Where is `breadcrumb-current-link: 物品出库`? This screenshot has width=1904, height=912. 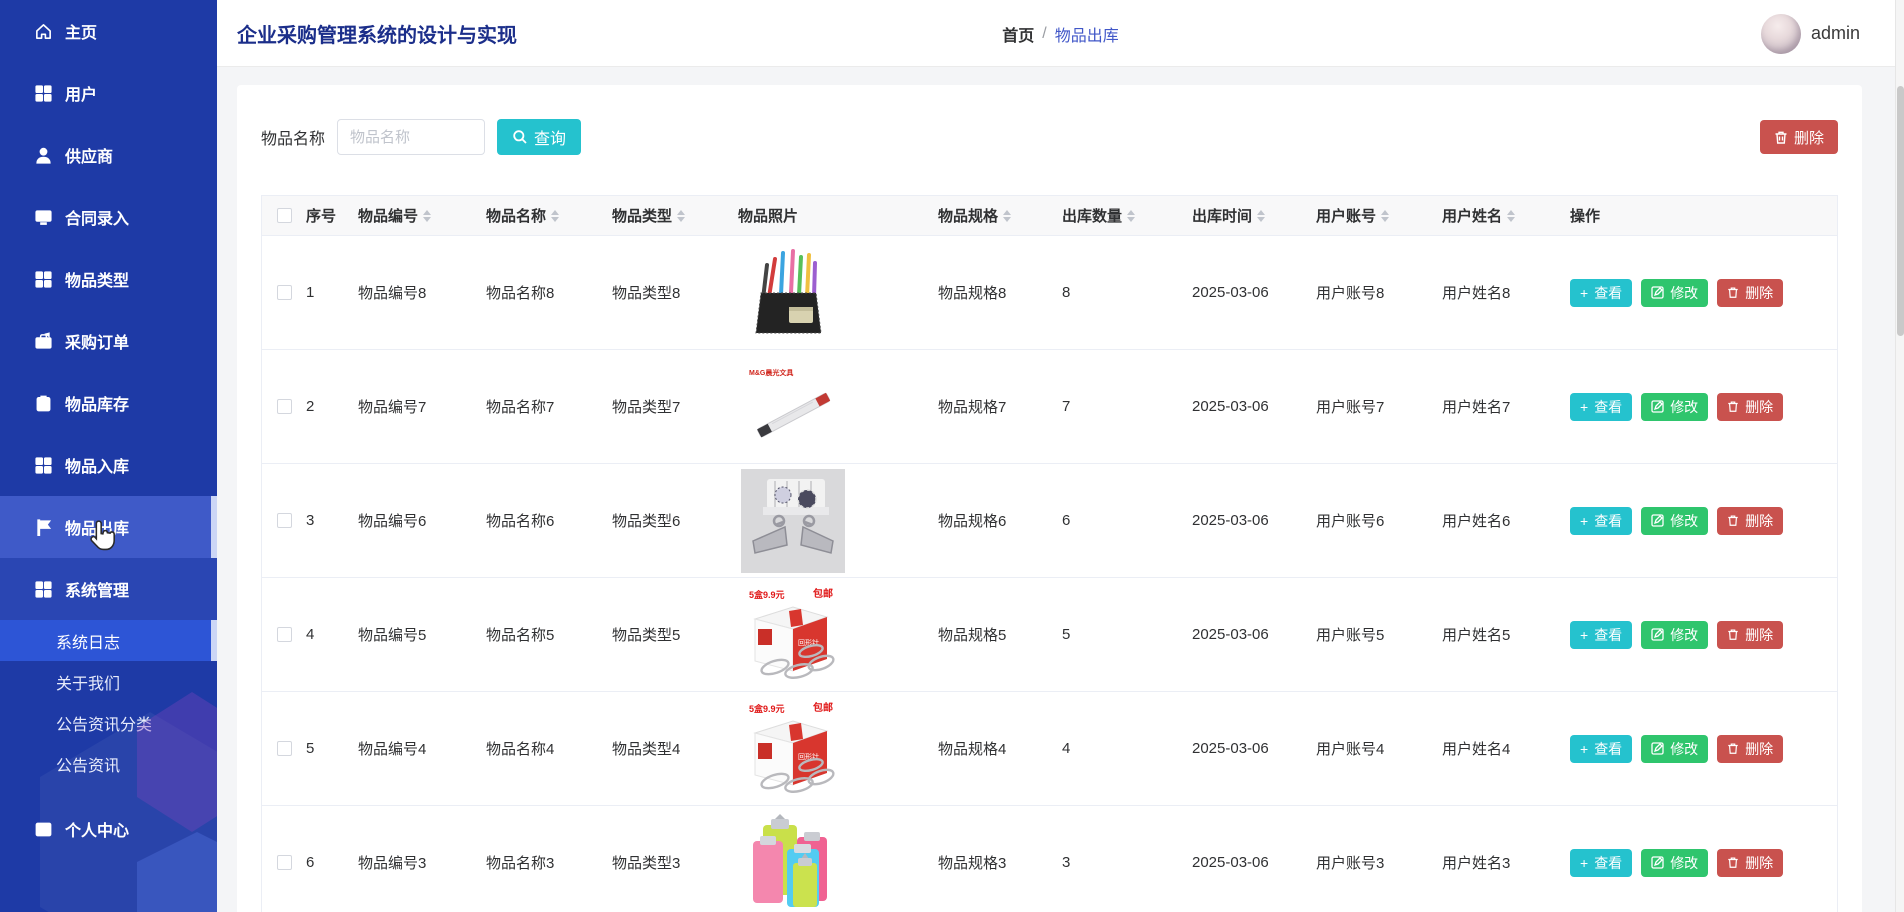
breadcrumb-current-link: 物品出库 is located at coordinates (1087, 34).